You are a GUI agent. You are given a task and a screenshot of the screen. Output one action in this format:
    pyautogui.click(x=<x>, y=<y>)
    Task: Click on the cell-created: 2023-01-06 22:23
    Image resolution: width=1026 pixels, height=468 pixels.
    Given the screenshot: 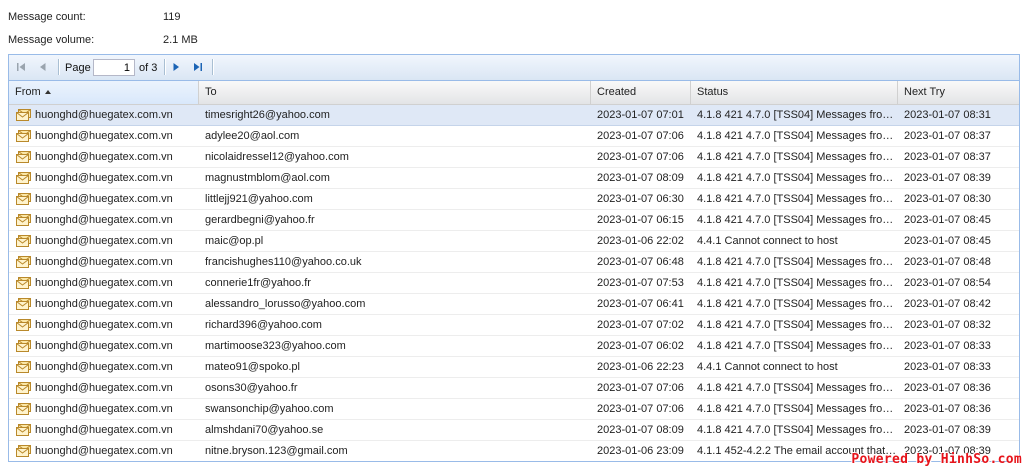 What is the action you would take?
    pyautogui.click(x=640, y=367)
    